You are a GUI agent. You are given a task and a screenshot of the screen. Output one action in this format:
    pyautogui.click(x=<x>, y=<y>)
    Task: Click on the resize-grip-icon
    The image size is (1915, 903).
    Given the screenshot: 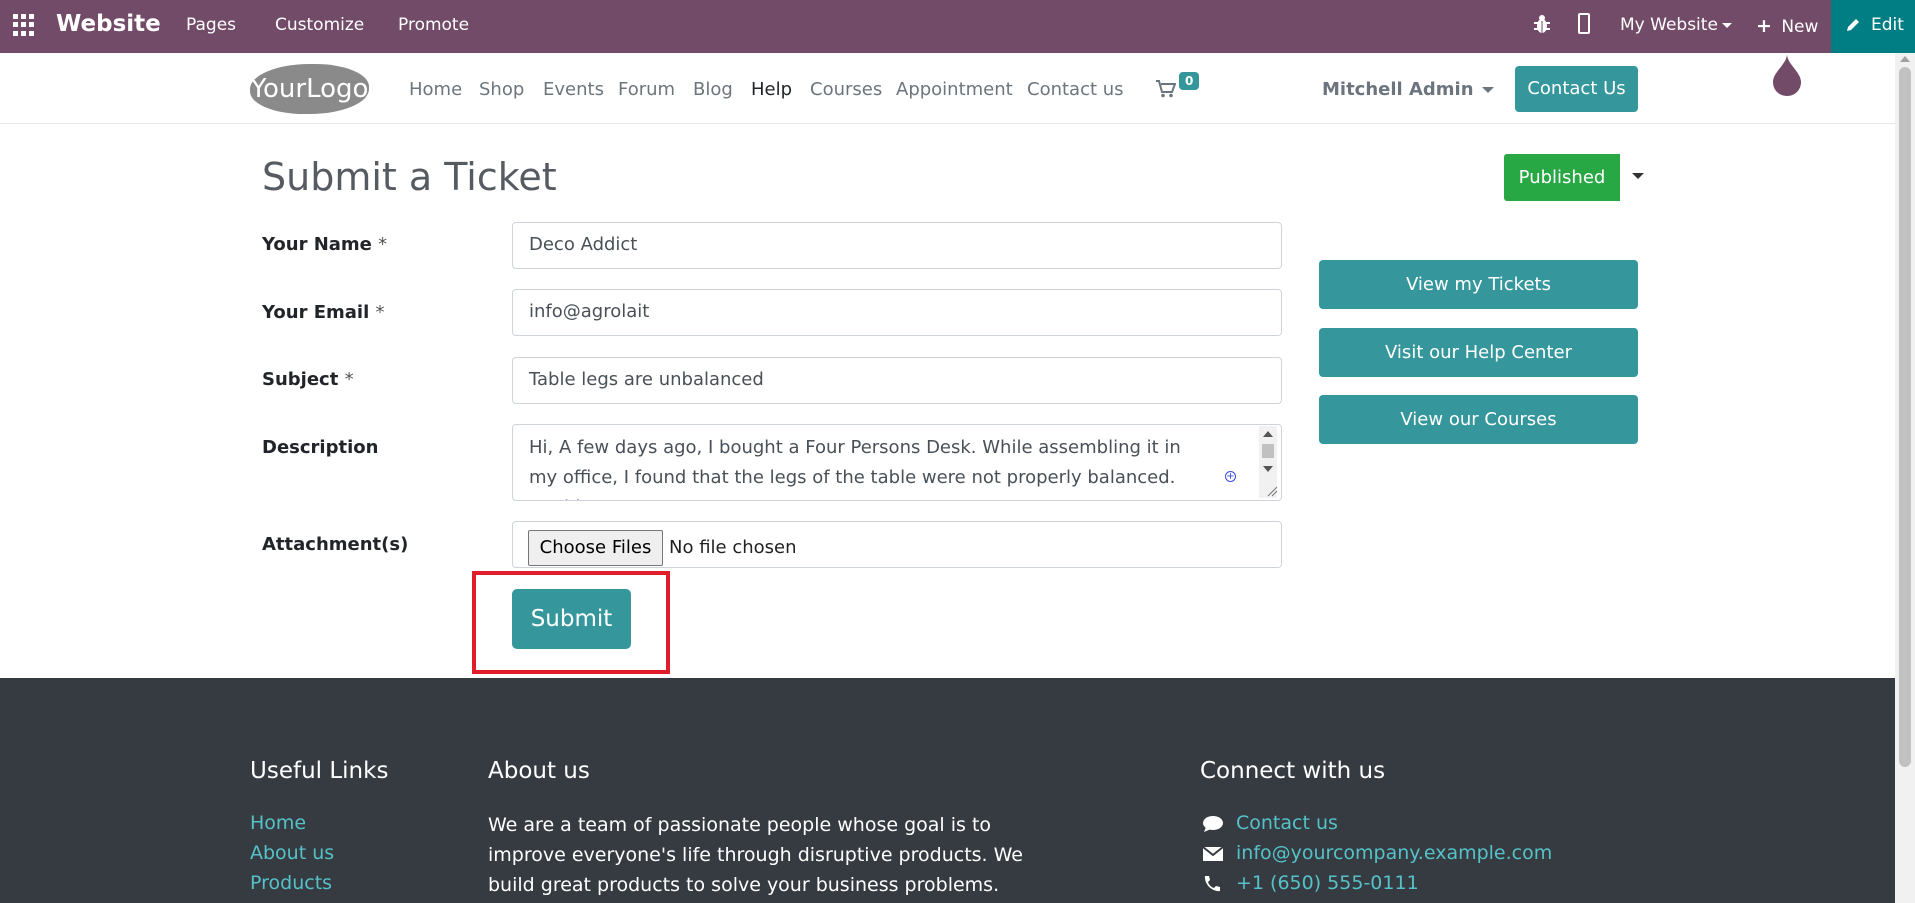 What is the action you would take?
    pyautogui.click(x=1272, y=491)
    